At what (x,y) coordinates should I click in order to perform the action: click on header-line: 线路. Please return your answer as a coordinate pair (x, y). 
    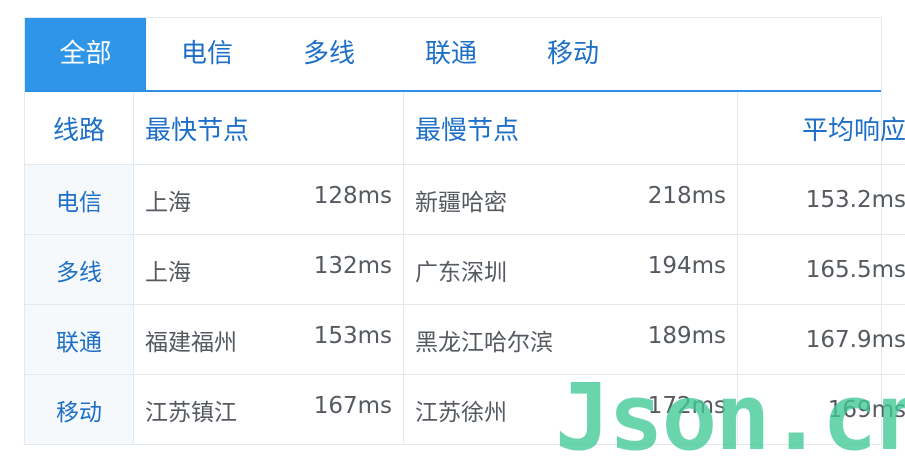
    Looking at the image, I should click on (79, 128).